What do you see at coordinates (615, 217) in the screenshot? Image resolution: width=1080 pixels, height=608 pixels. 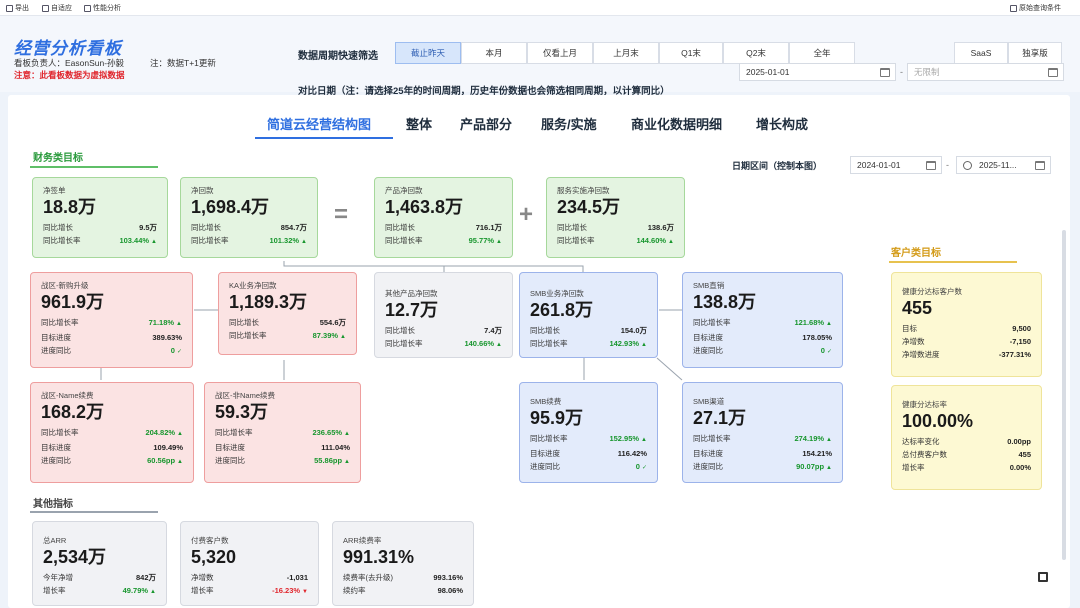 I see `card-service-collect: 服务实施净回款 234.5万 同比增长 138.6万 同比增长率 144.60% ▲` at bounding box center [615, 217].